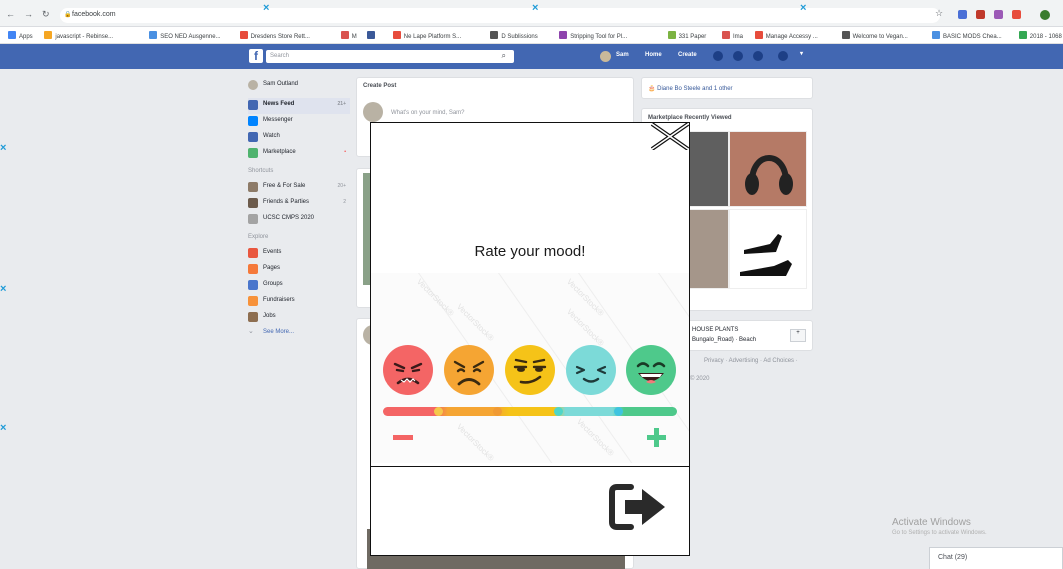 This screenshot has width=1063, height=569. I want to click on sidebar-item: Free & For Sale 20+, so click(299, 188).